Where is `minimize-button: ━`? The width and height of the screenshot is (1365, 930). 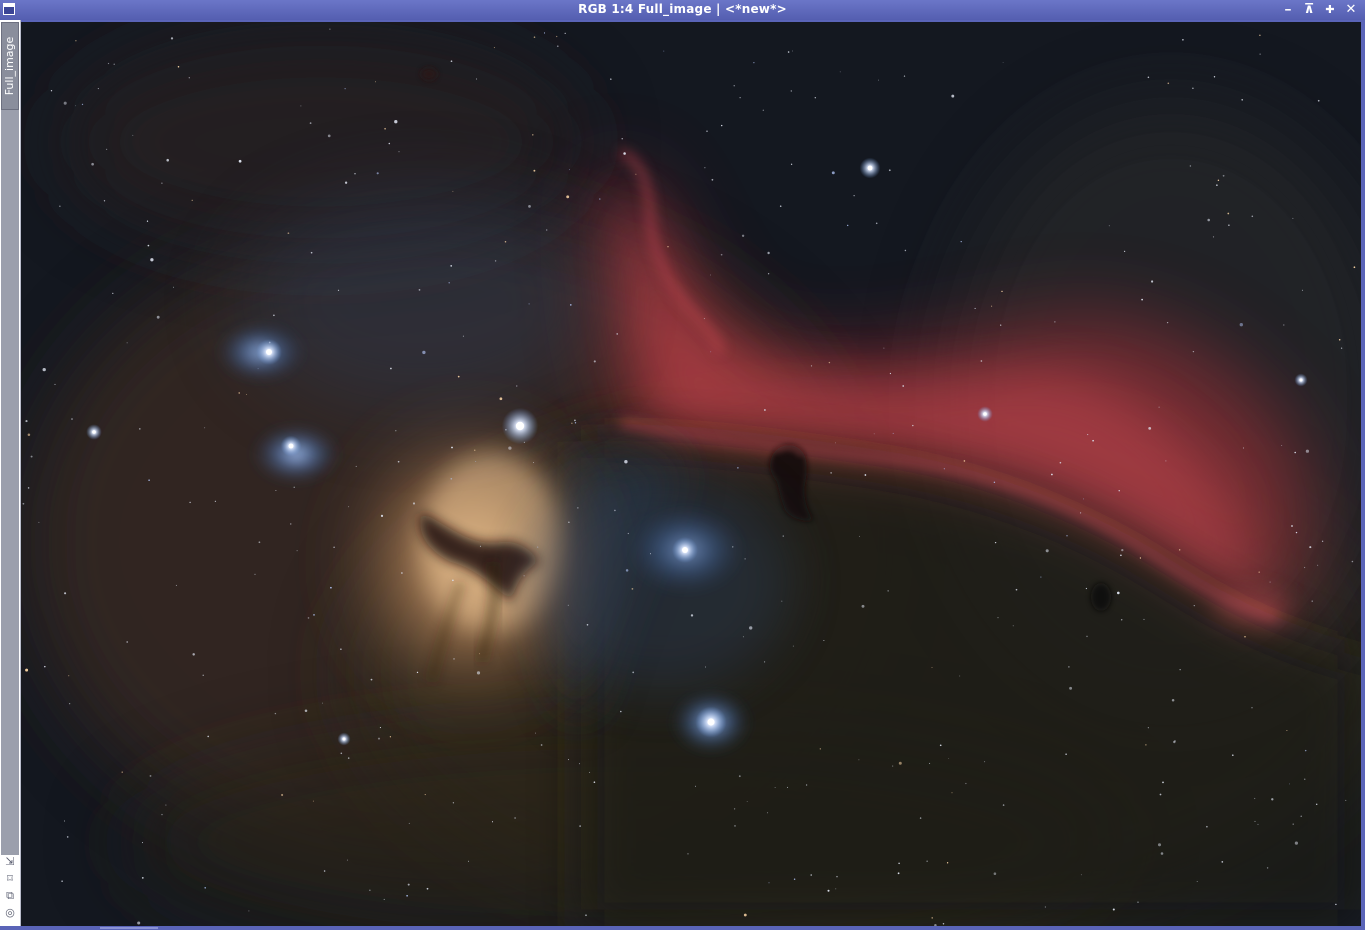
minimize-button: ━ is located at coordinates (1288, 10).